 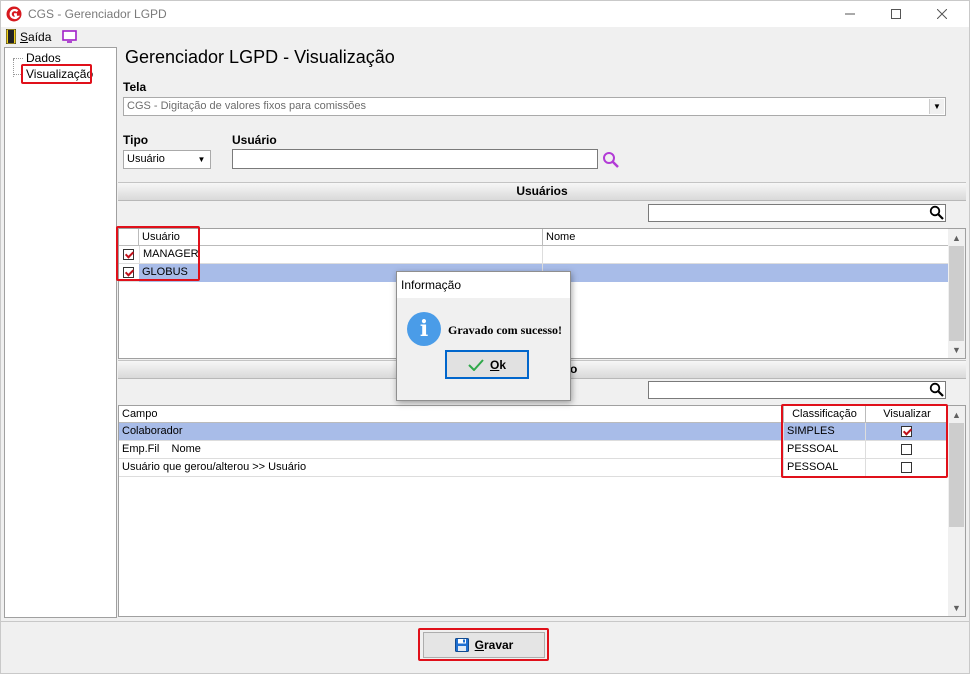 I want to click on close-button, so click(x=942, y=14).